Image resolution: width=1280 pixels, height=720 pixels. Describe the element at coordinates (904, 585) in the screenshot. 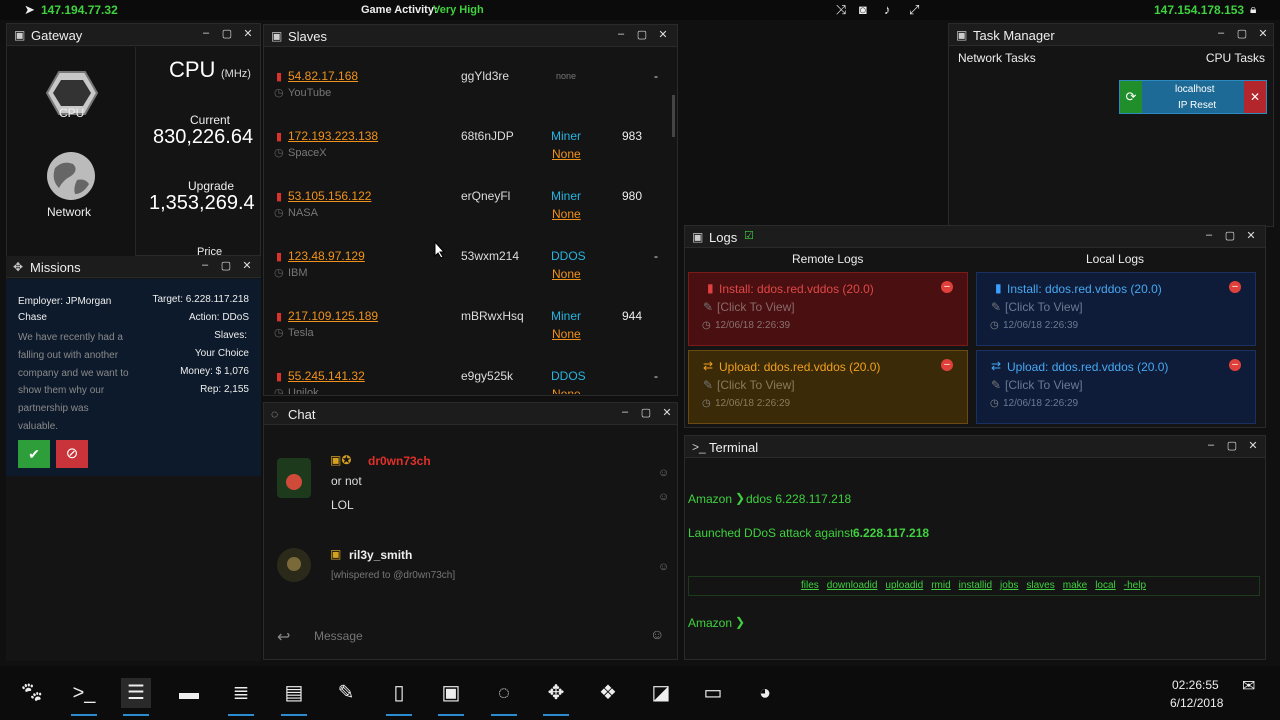

I see `help-link: uploadid` at that location.